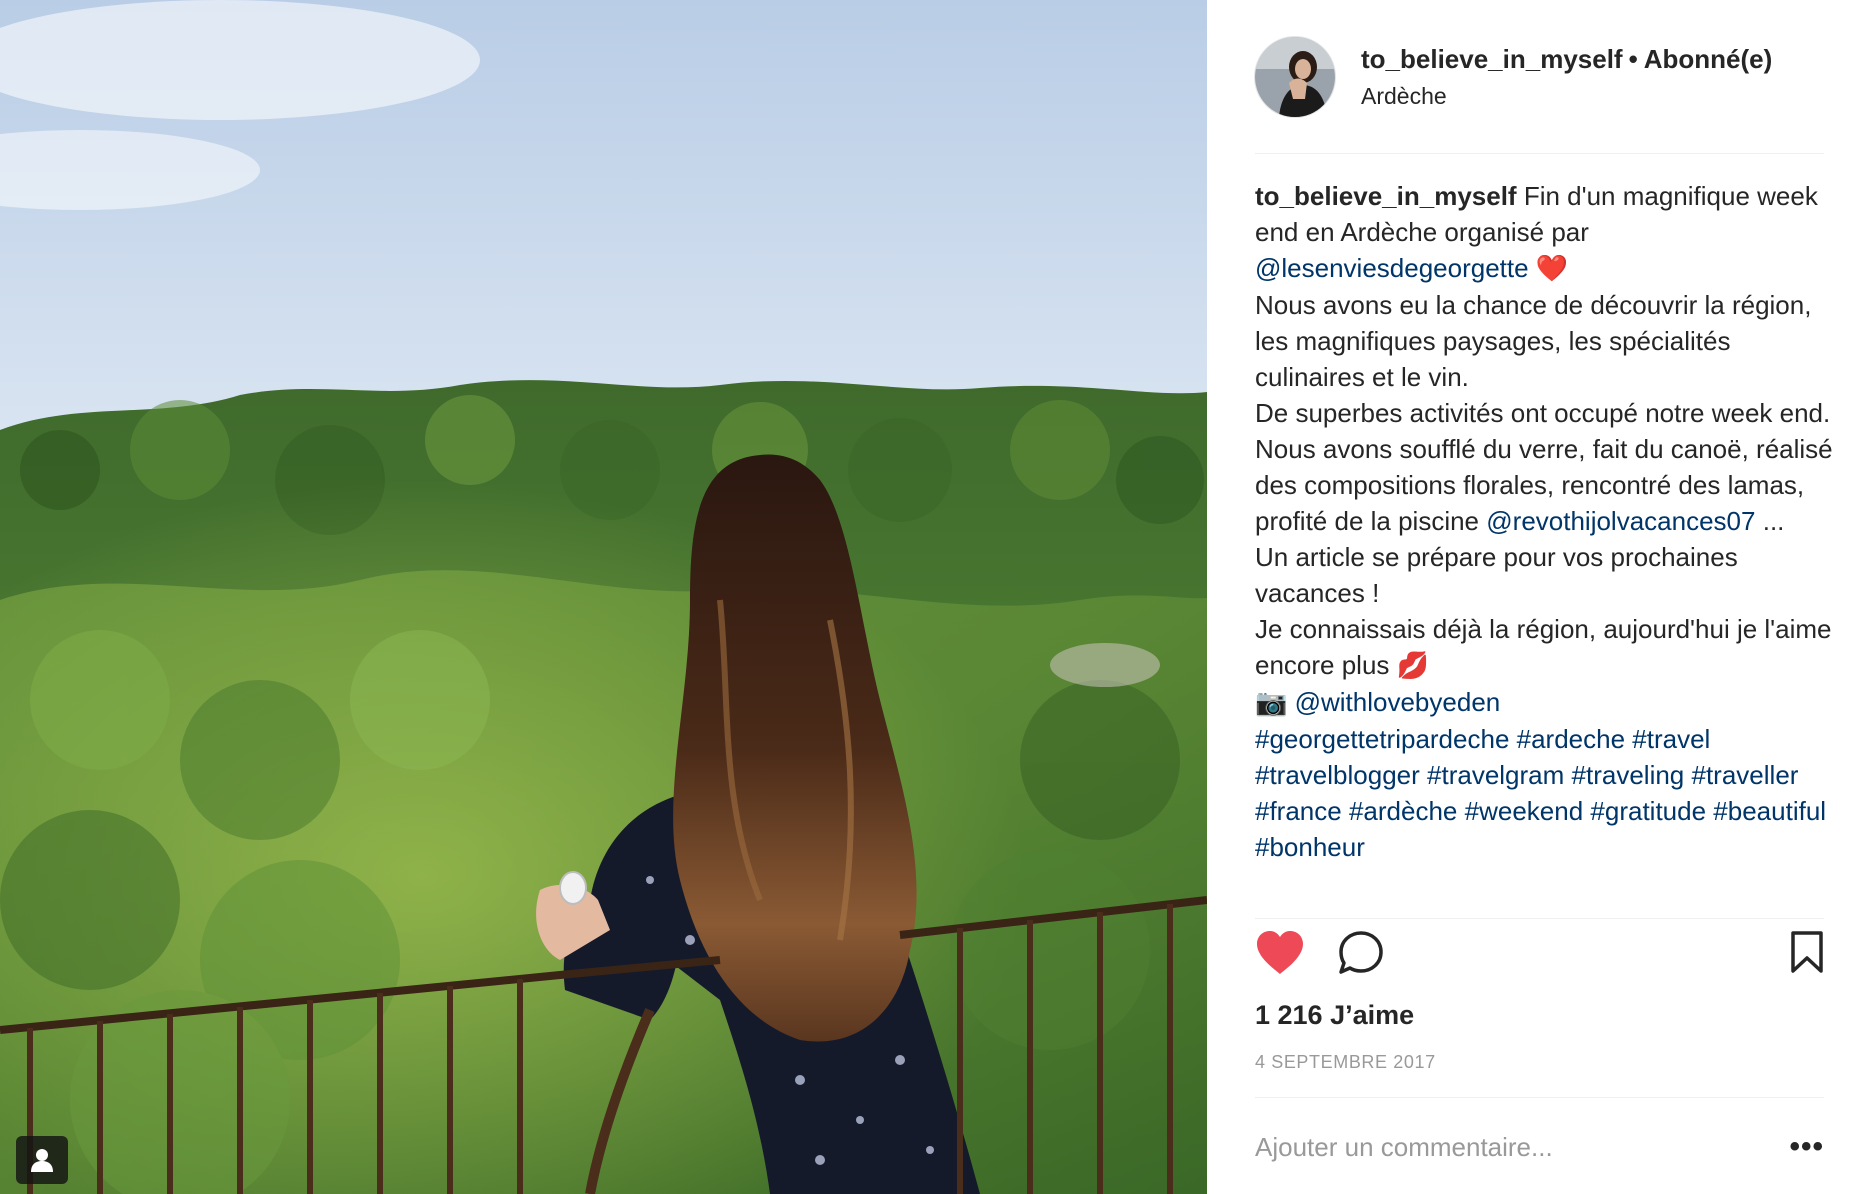 This screenshot has height=1194, width=1868. I want to click on post-header: to_believe_in_myself • Abonné(e) Ardèche, so click(1539, 77).